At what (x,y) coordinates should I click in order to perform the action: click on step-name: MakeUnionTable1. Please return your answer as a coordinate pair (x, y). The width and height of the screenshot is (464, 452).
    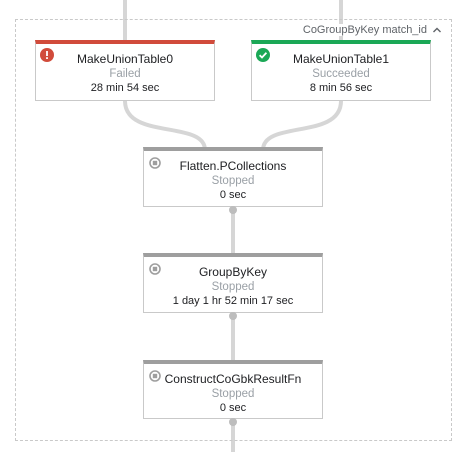
    Looking at the image, I should click on (341, 59).